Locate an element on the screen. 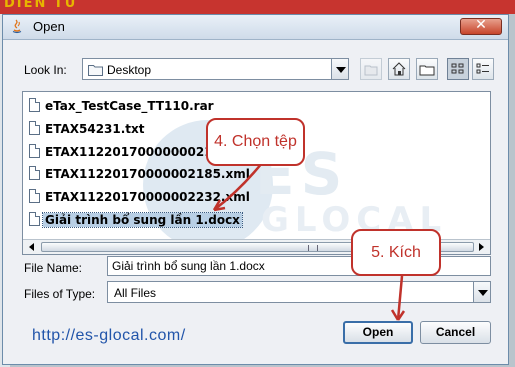 The image size is (515, 367). arrow-step4 is located at coordinates (238, 186).